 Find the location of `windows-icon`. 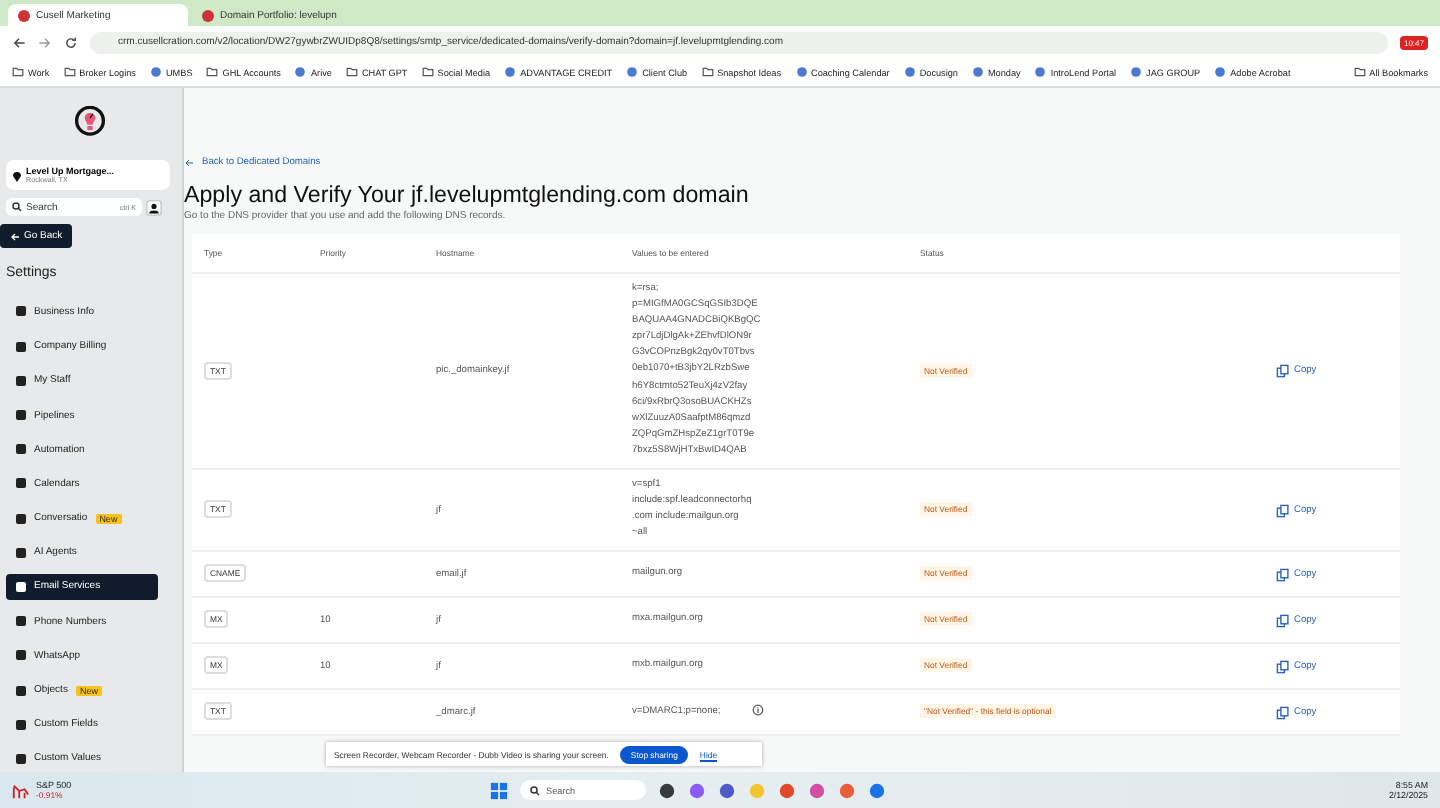

windows-icon is located at coordinates (499, 790).